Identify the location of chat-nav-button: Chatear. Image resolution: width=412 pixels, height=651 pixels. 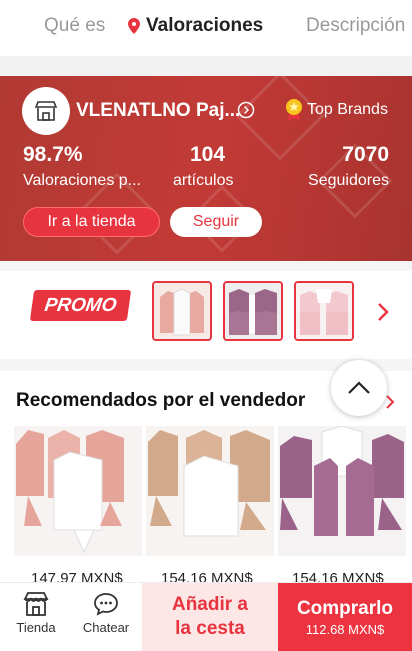
(106, 613).